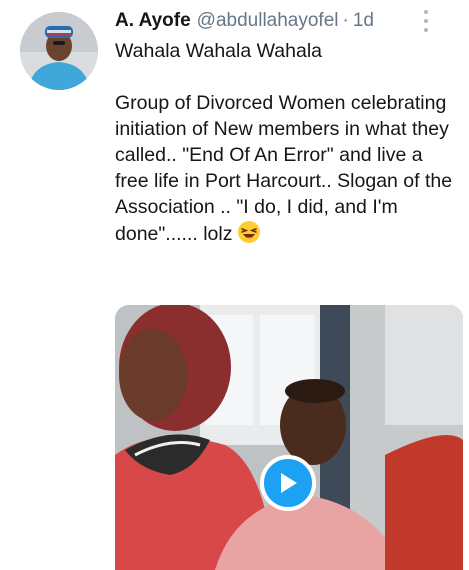  Describe the element at coordinates (249, 235) in the screenshot. I see `laughing-face-icon` at that location.